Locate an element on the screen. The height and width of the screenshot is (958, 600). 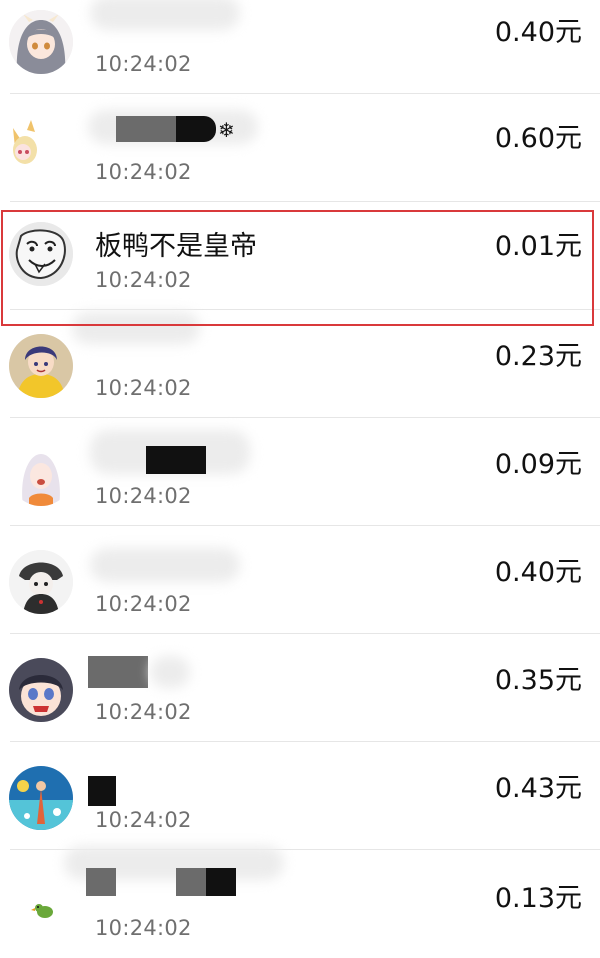
snowflake-icon: ❄ is located at coordinates (226, 130).